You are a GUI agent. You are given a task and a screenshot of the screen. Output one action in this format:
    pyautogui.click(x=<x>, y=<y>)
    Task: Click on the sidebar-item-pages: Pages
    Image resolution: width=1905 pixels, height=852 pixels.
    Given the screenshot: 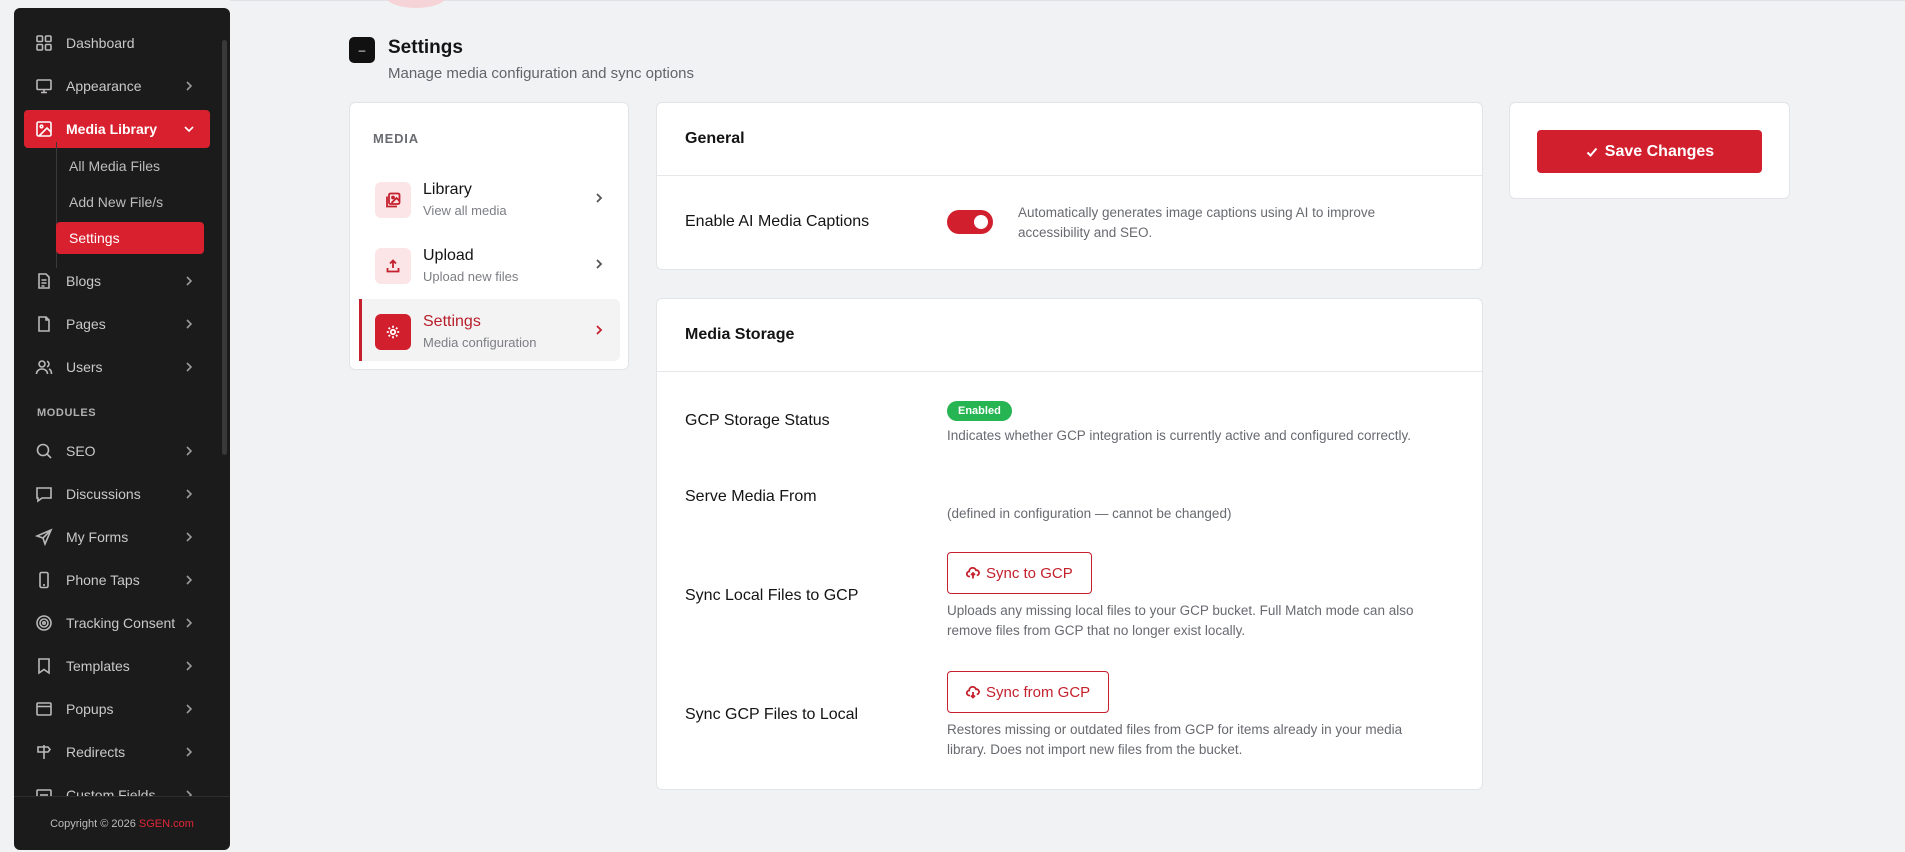 What is the action you would take?
    pyautogui.click(x=117, y=324)
    